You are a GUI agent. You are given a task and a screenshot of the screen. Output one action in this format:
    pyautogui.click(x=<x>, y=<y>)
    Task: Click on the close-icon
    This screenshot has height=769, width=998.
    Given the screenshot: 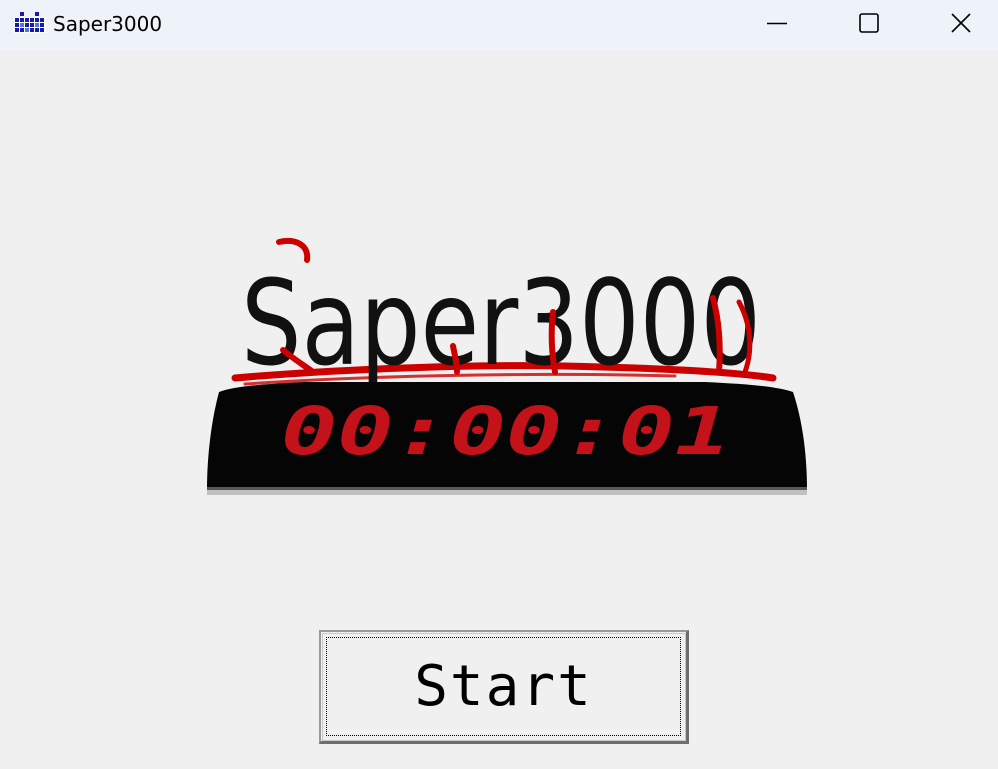 What is the action you would take?
    pyautogui.click(x=961, y=23)
    